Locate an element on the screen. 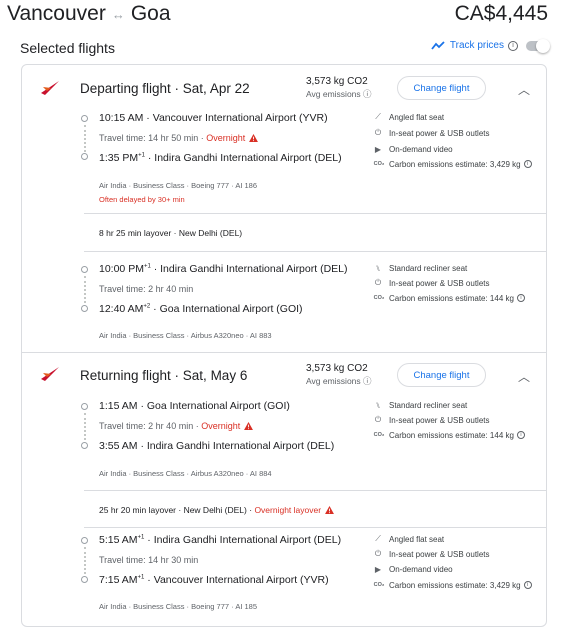 This screenshot has width=564, height=639. track-prices-toggle is located at coordinates (538, 45).